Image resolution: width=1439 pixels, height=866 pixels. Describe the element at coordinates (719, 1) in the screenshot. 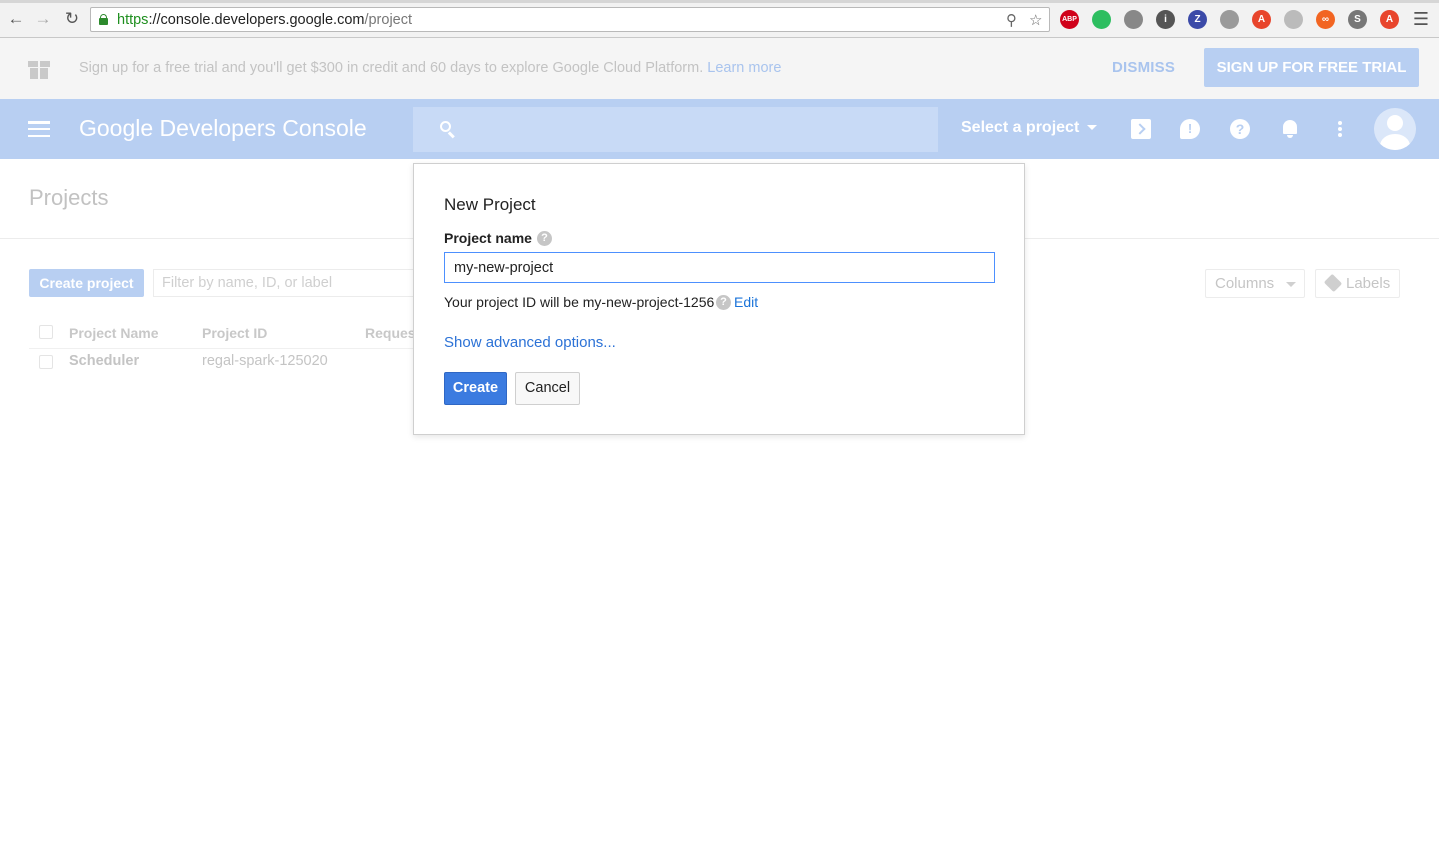

I see `tab-strip` at that location.